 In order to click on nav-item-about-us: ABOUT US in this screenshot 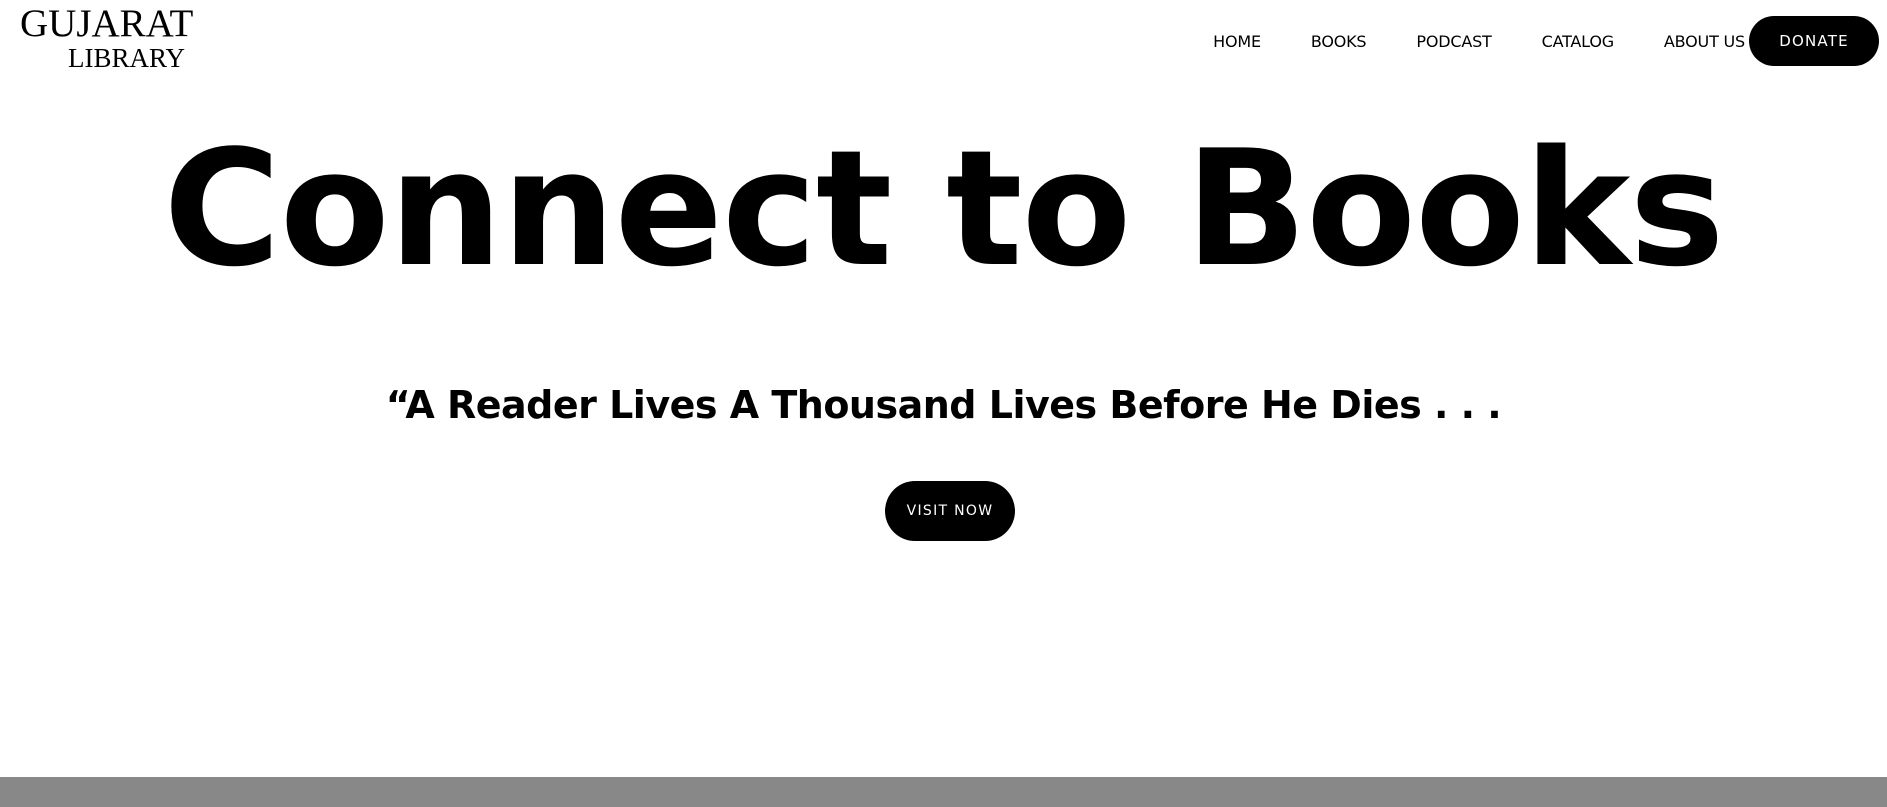, I will do `click(1704, 41)`.